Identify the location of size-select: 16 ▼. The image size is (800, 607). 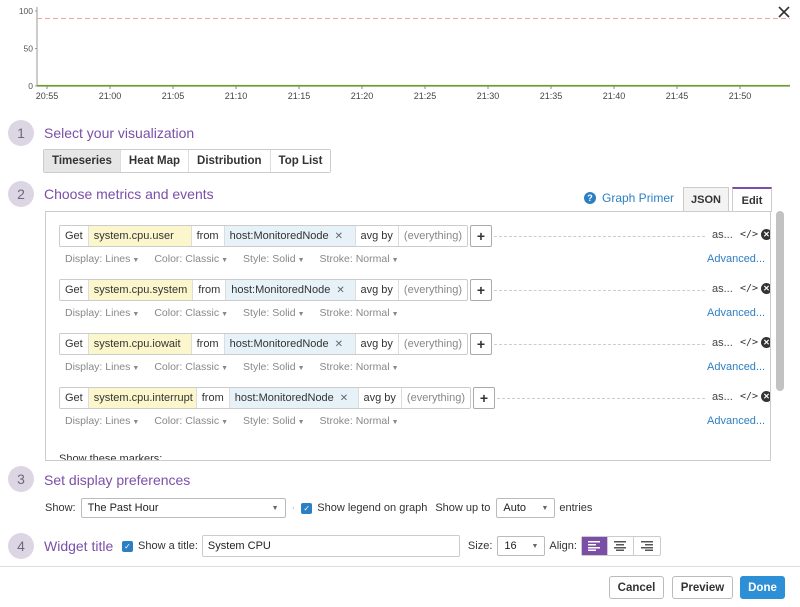
(521, 546).